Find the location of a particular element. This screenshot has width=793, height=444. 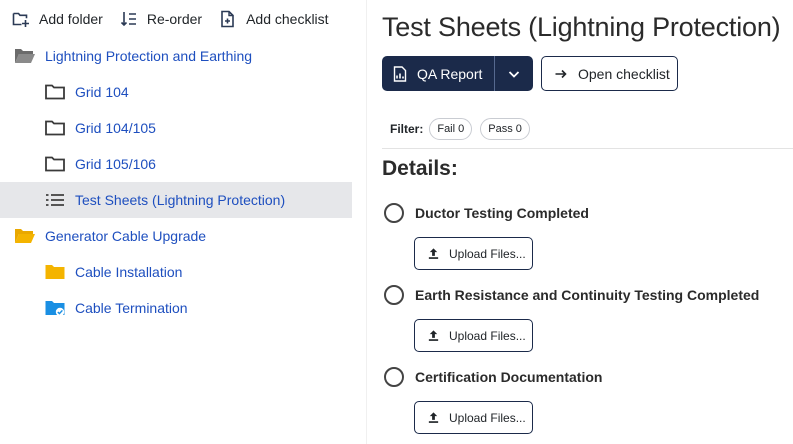

tree-item-label: Test Sheets (Lightning Protection) is located at coordinates (180, 200).